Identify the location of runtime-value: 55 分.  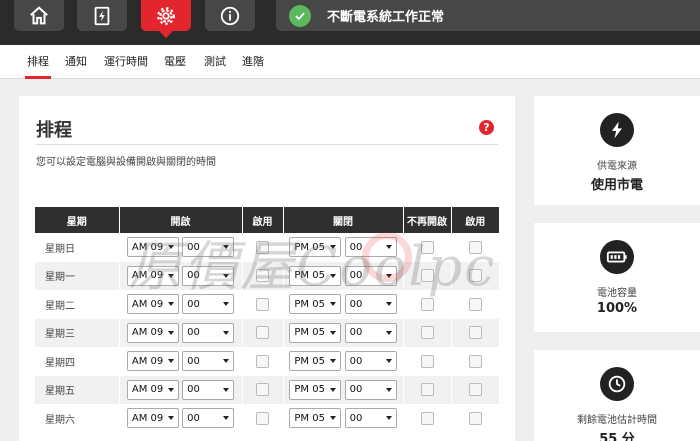
(617, 436).